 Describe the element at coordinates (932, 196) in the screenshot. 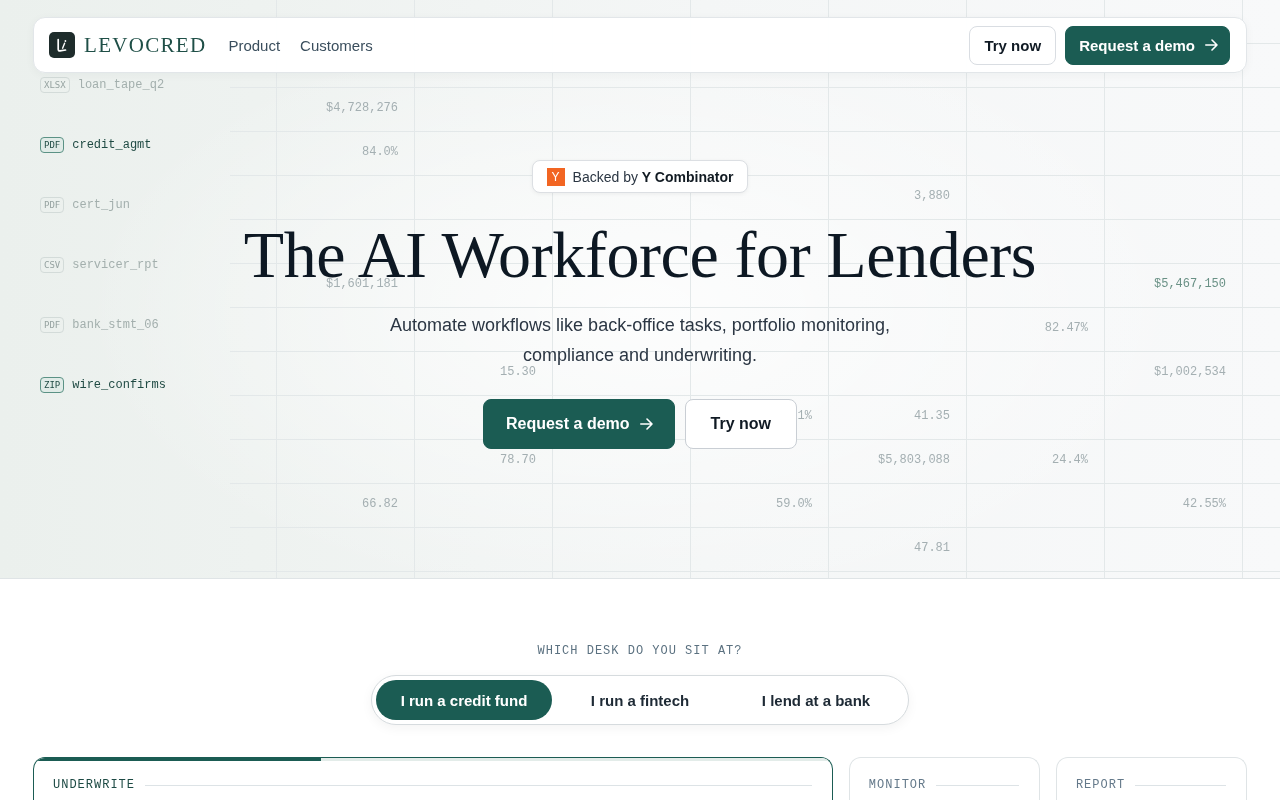

I see `grid-value: 3,880` at that location.